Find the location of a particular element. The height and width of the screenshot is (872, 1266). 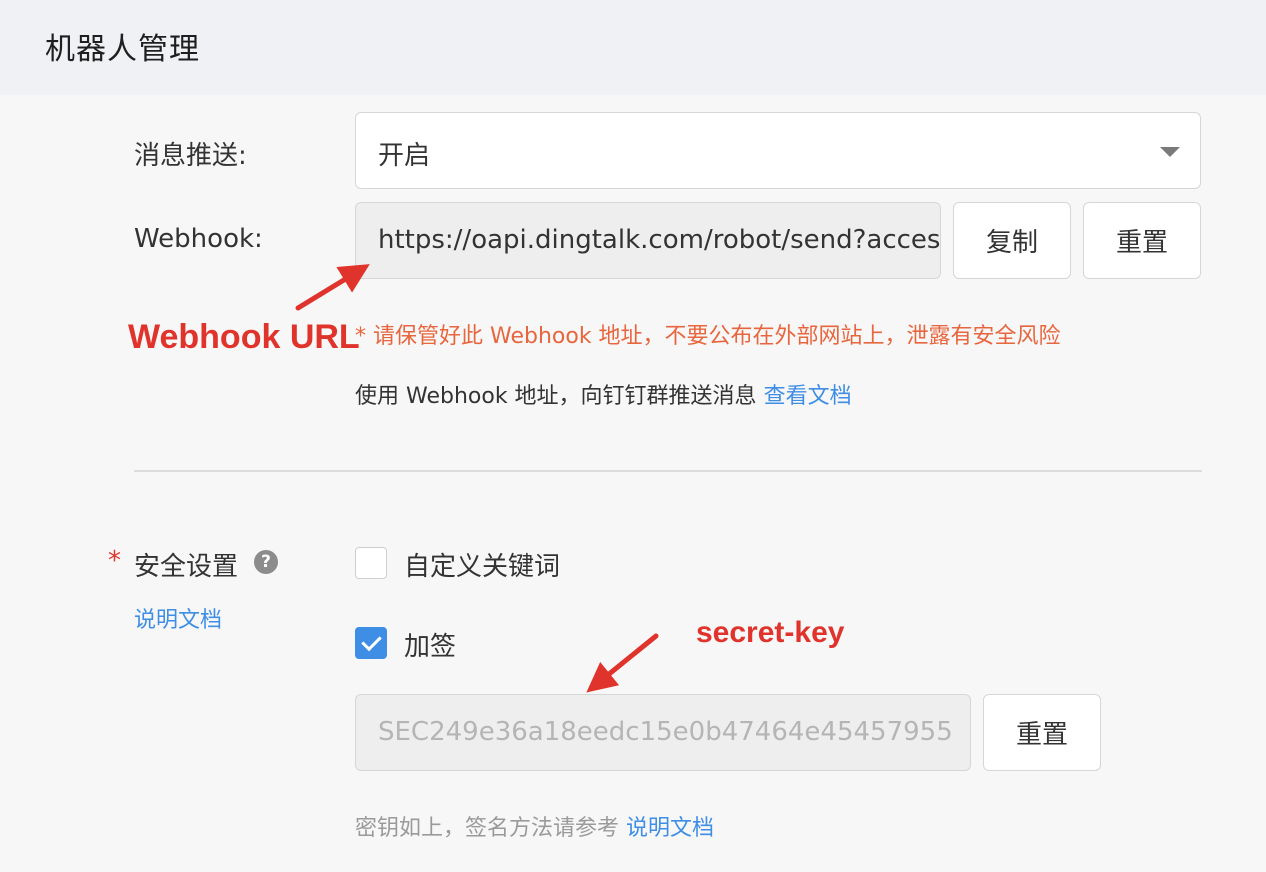

secret-arrow-icon is located at coordinates (622, 663).